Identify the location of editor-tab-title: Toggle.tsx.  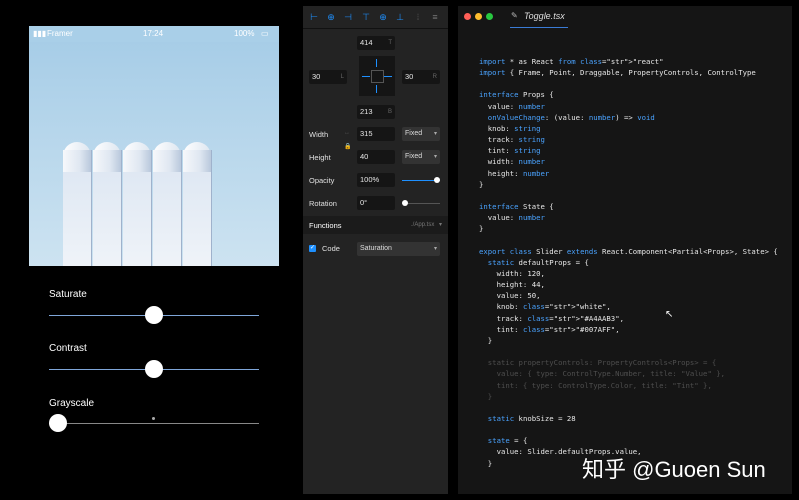
(544, 16).